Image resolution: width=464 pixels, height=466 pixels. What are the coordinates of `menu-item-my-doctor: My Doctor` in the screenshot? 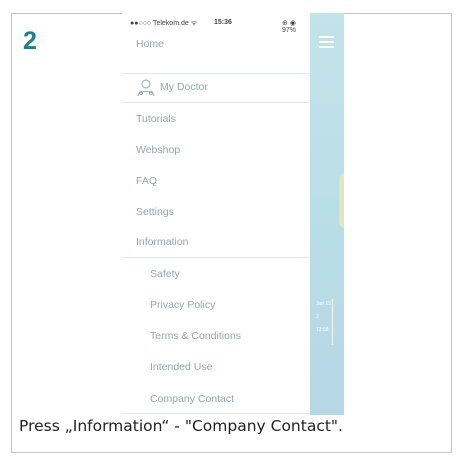 It's located at (184, 87).